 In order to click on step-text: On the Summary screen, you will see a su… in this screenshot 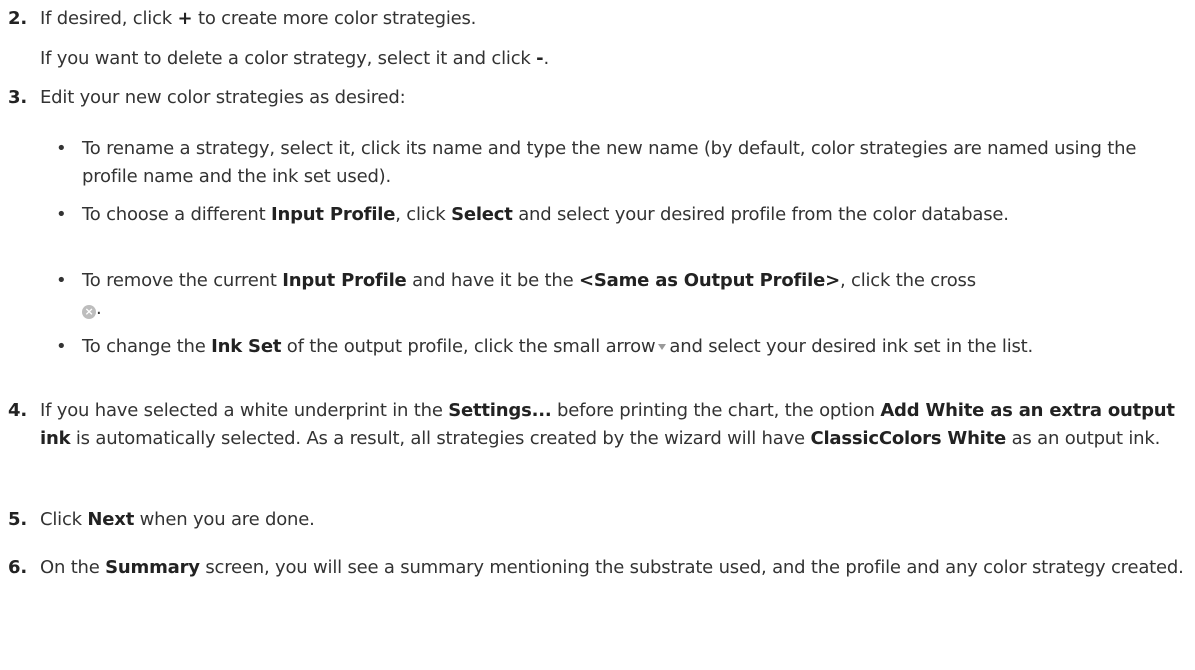, I will do `click(612, 567)`.